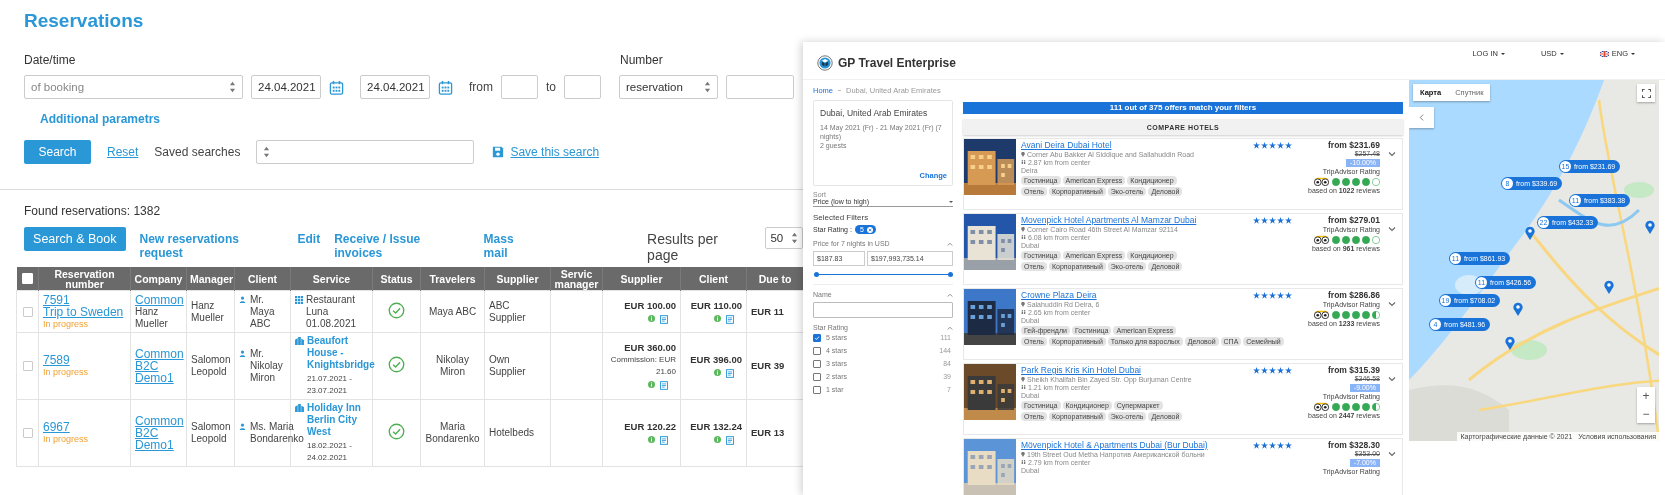 Image resolution: width=1665 pixels, height=495 pixels. Describe the element at coordinates (1321, 181) in the screenshot. I see `owl-icon` at that location.